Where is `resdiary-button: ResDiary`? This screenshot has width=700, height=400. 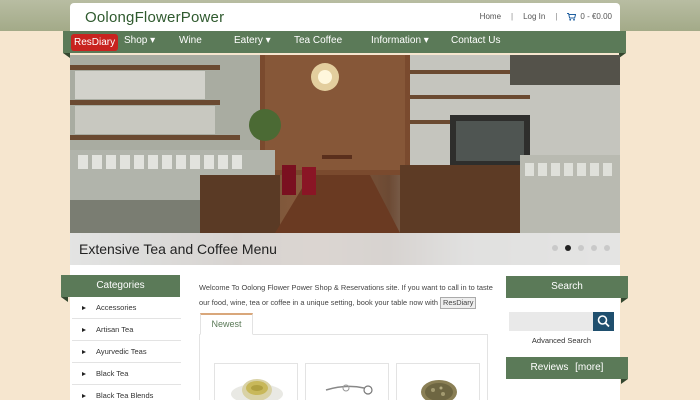
resdiary-button: ResDiary is located at coordinates (95, 42).